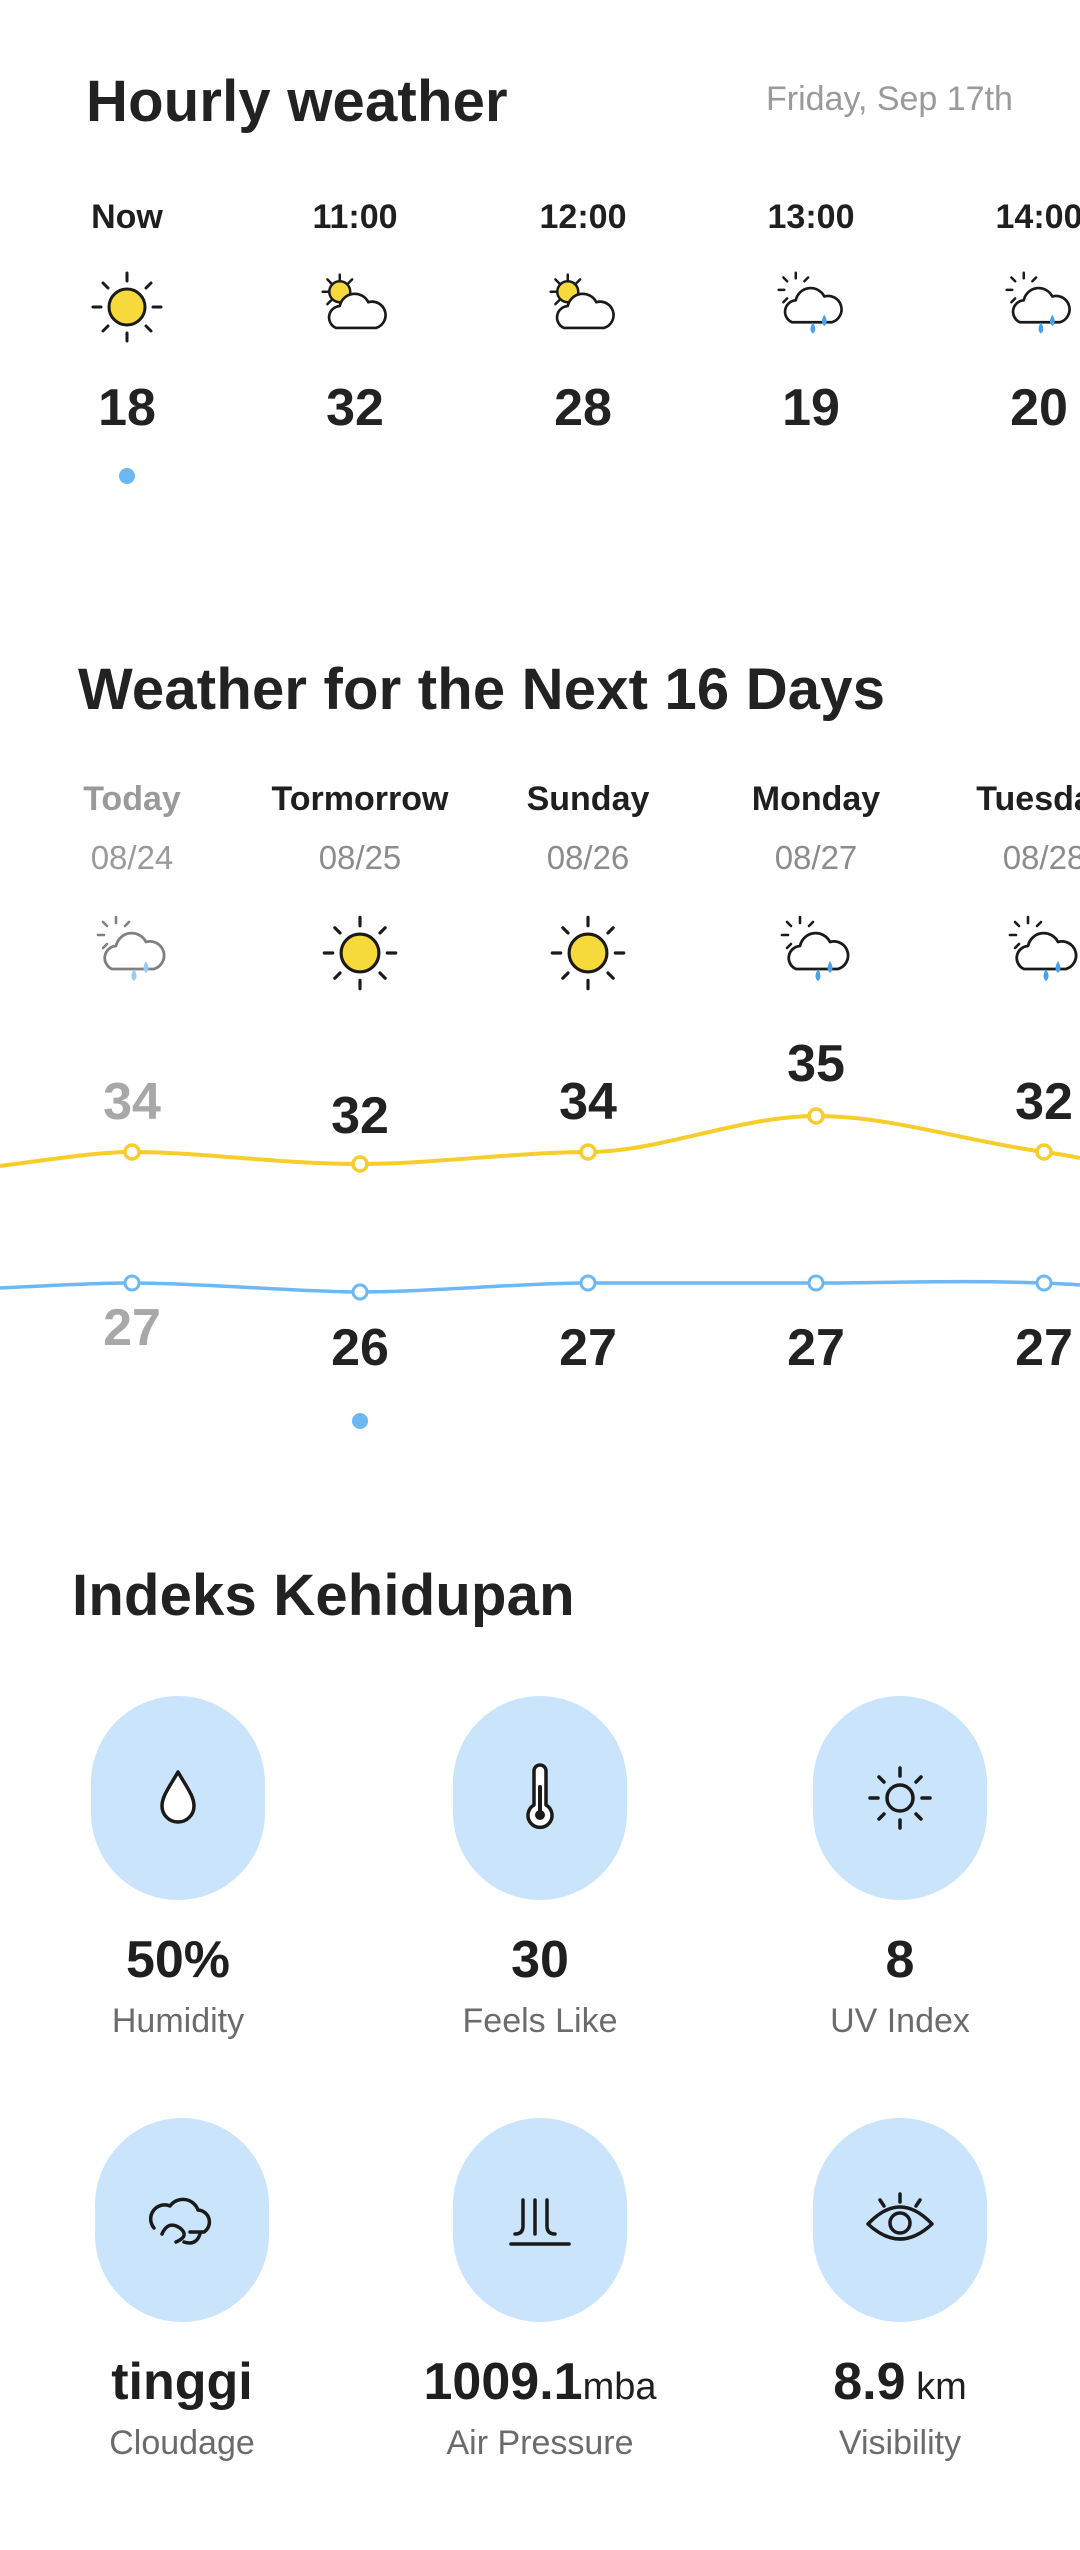 Image resolution: width=1080 pixels, height=2550 pixels. What do you see at coordinates (360, 1348) in the screenshot?
I see `low-temp: 26` at bounding box center [360, 1348].